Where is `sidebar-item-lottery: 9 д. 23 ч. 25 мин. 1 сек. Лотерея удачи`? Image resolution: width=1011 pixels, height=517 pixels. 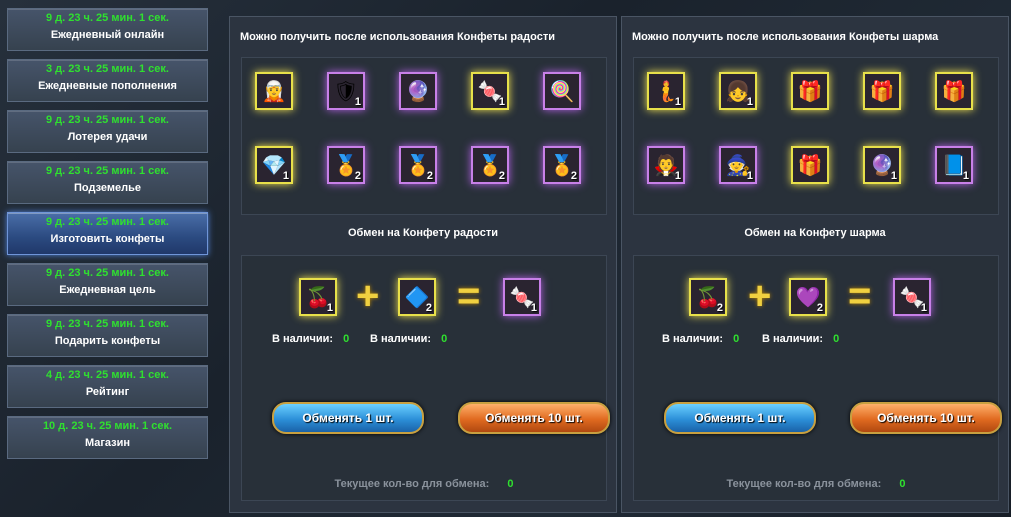 sidebar-item-lottery: 9 д. 23 ч. 25 мин. 1 сек. Лотерея удачи is located at coordinates (107, 131).